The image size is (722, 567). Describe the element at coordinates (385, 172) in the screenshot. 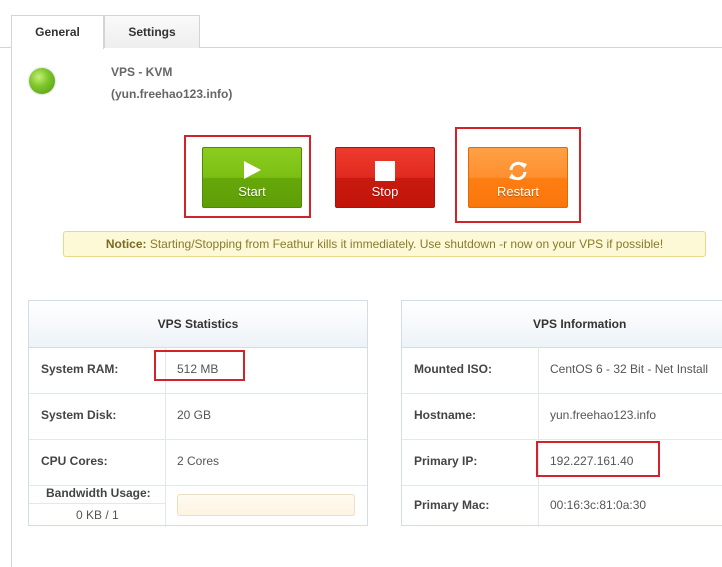

I see `stop-icon` at that location.